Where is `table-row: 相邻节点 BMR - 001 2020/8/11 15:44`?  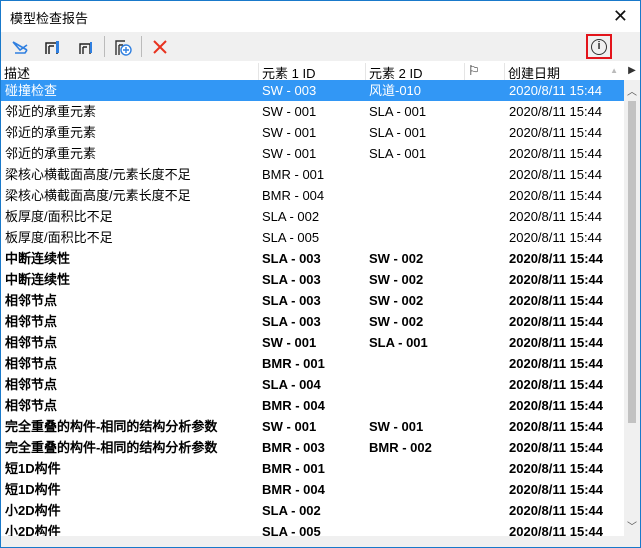
table-row: 相邻节点 BMR - 001 2020/8/11 15:44 is located at coordinates (312, 363).